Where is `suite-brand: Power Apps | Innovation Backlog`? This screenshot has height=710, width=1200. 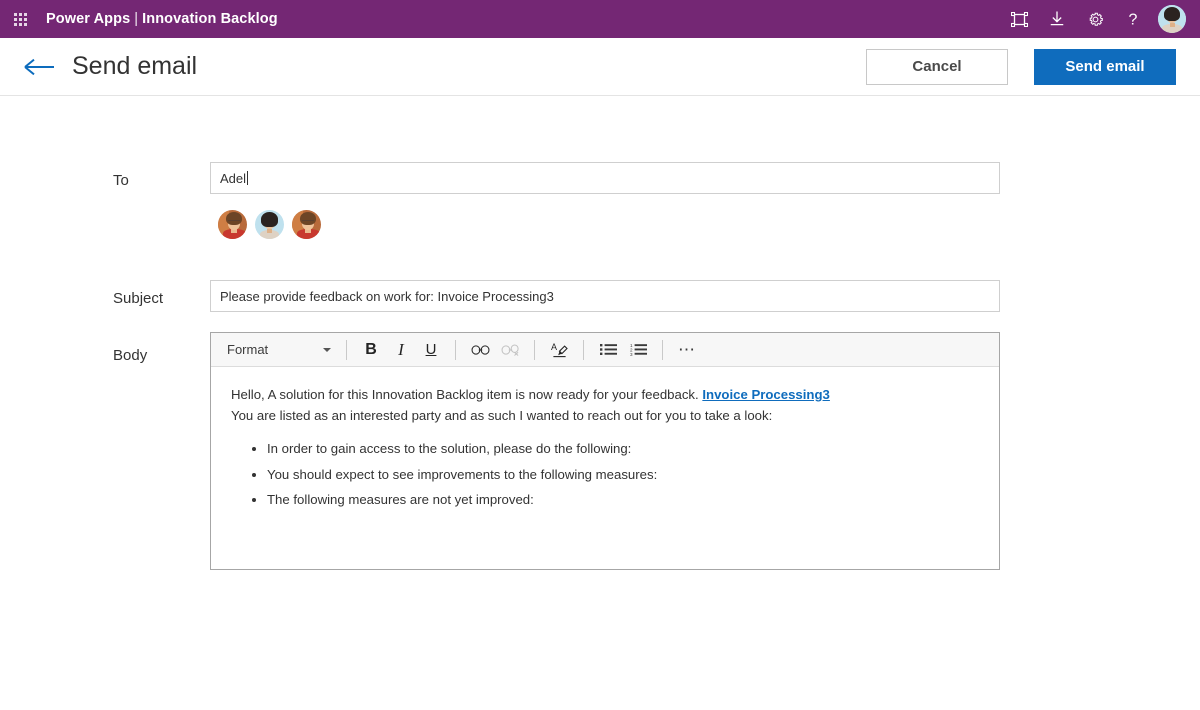 suite-brand: Power Apps | Innovation Backlog is located at coordinates (159, 19).